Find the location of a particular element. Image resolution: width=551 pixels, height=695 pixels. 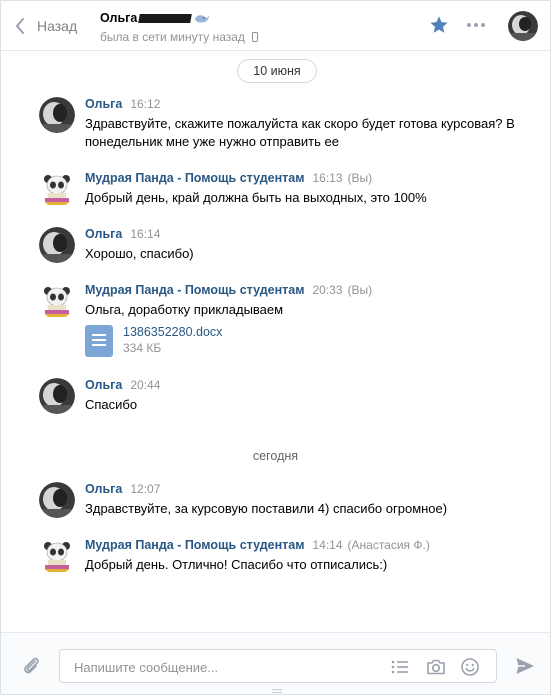

message-input-box is located at coordinates (278, 666).